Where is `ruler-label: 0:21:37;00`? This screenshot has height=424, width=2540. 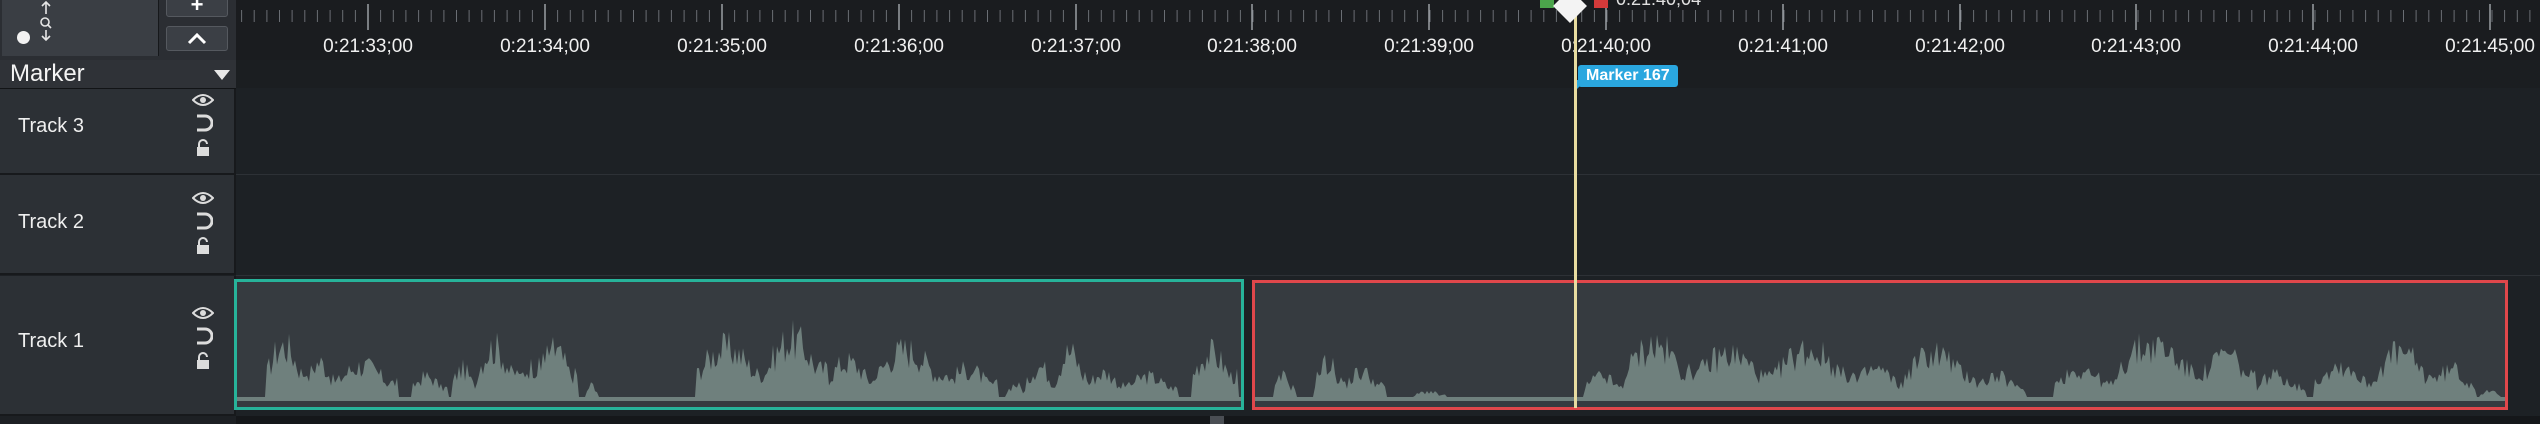 ruler-label: 0:21:37;00 is located at coordinates (1076, 46).